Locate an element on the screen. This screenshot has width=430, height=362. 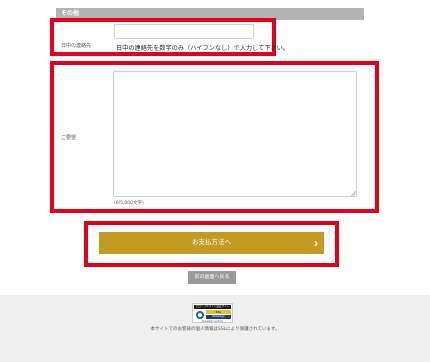
char-counter: (0/5,000文字) is located at coordinates (129, 203).